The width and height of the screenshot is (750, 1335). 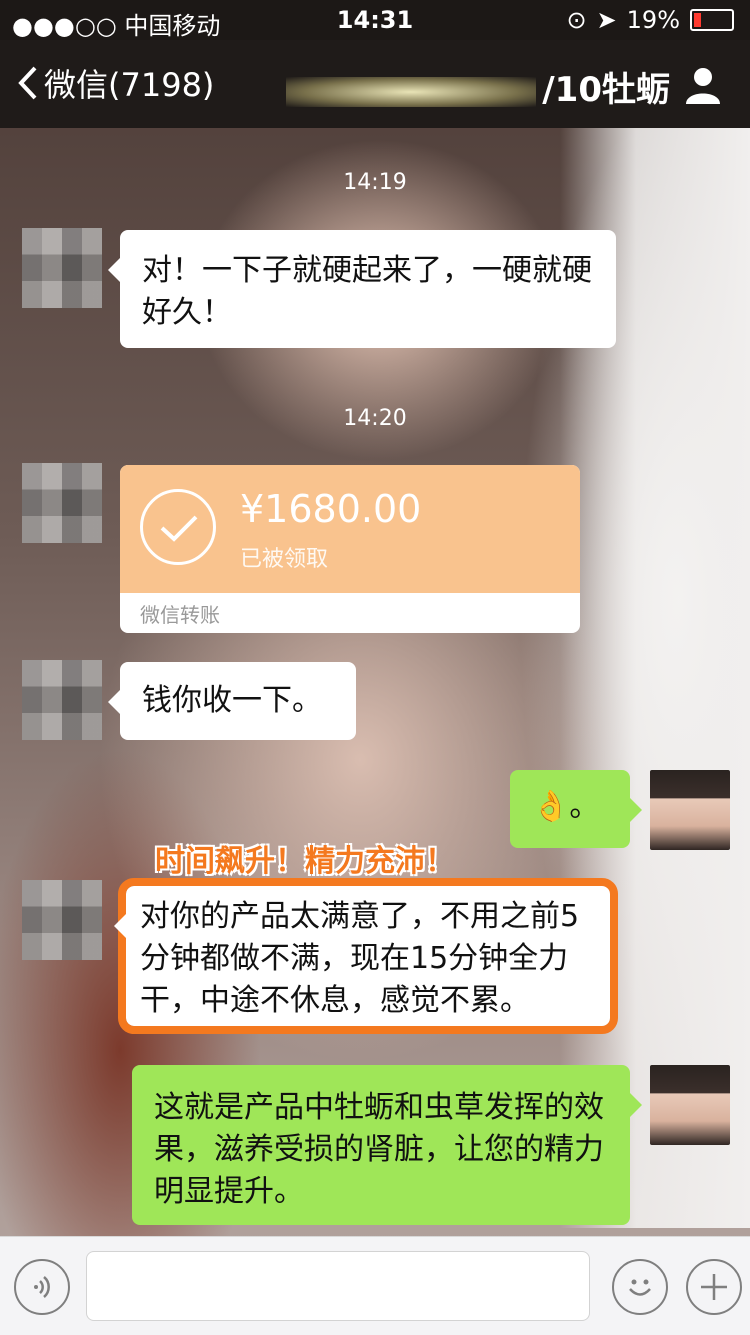 I want to click on voice-button, so click(x=42, y=1287).